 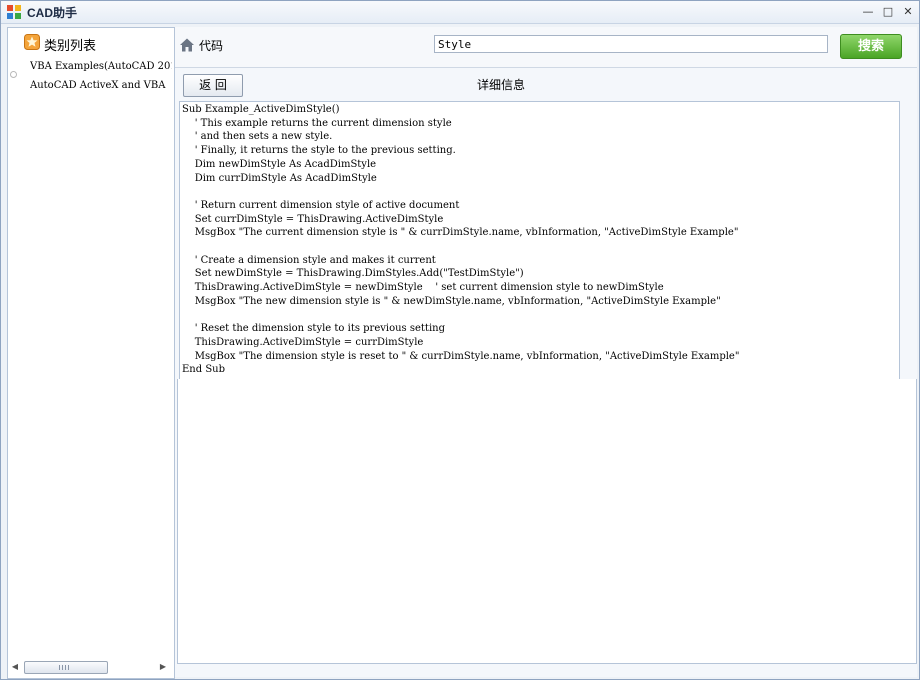 What do you see at coordinates (871, 46) in the screenshot?
I see `search-button: 搜索` at bounding box center [871, 46].